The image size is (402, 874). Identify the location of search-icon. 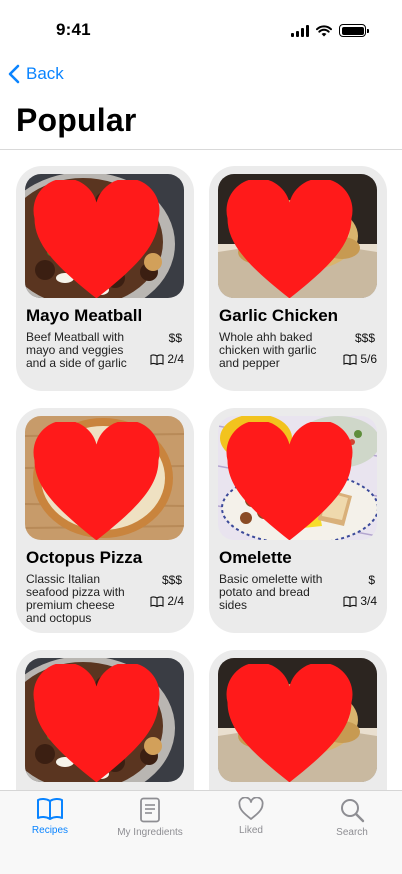
(353, 811).